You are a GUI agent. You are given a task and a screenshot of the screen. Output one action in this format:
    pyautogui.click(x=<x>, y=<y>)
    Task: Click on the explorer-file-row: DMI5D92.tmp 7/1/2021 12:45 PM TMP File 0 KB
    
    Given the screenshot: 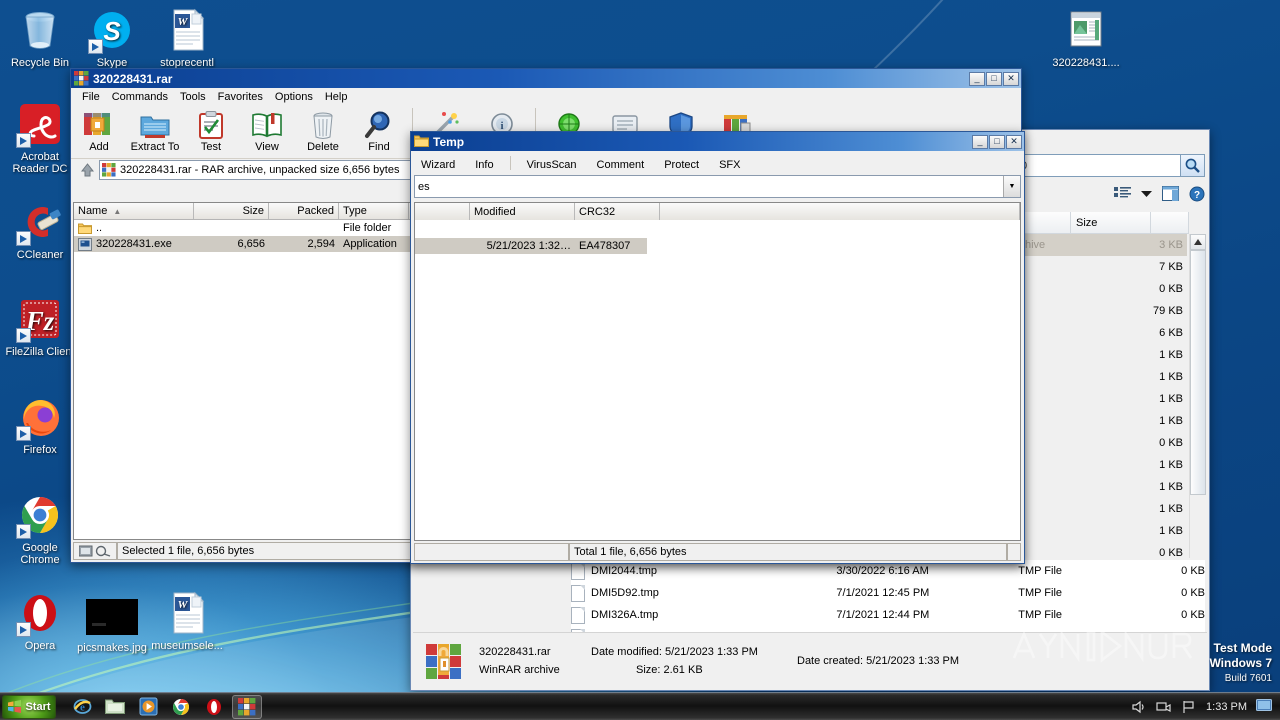 What is the action you would take?
    pyautogui.click(x=888, y=593)
    